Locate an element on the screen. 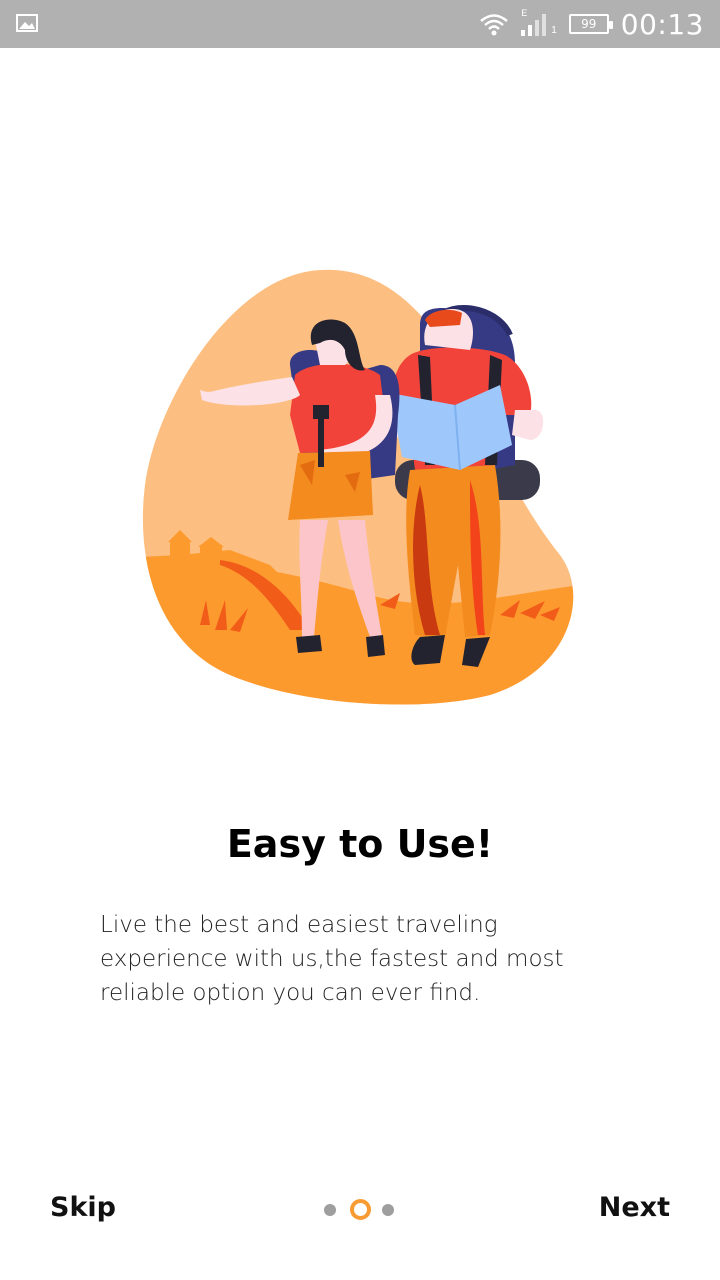  network-type-label: E is located at coordinates (524, 13).